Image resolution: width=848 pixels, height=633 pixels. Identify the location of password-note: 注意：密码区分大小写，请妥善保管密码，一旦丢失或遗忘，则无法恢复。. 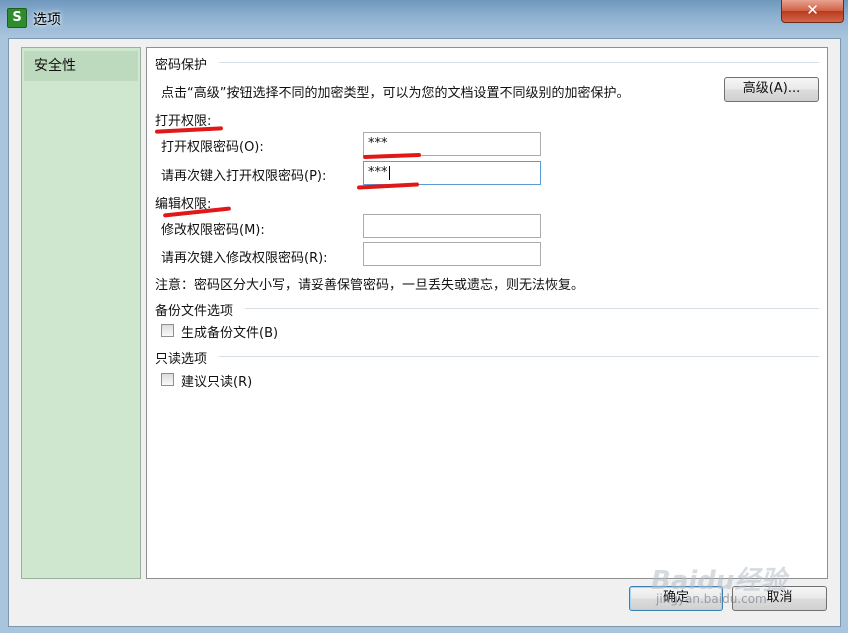
(370, 285).